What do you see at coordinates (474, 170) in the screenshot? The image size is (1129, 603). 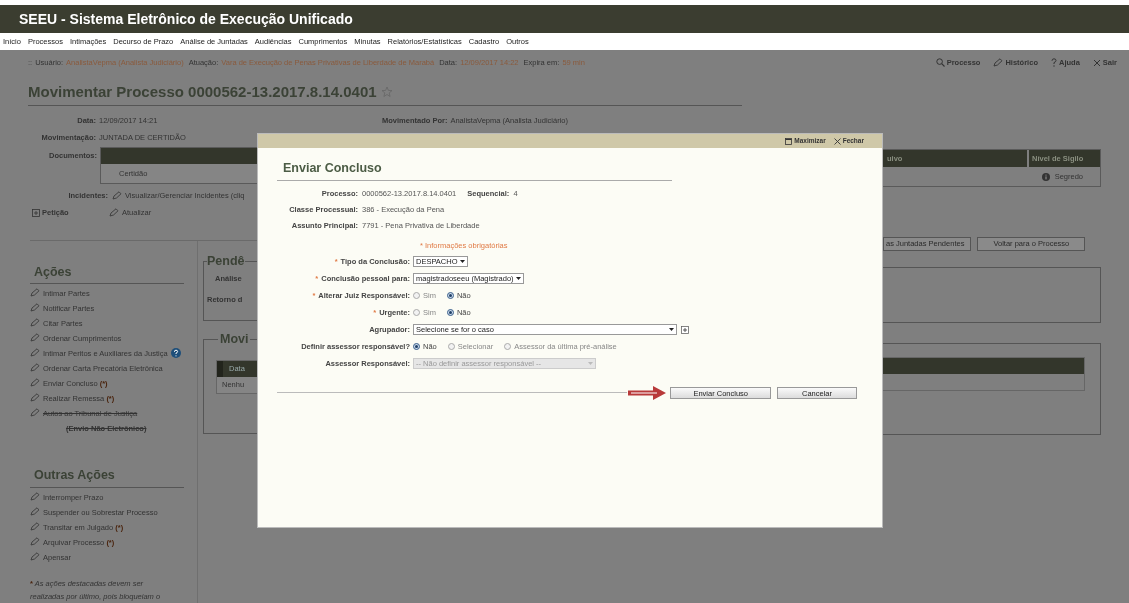 I see `dialog-title: Enviar Concluso` at bounding box center [474, 170].